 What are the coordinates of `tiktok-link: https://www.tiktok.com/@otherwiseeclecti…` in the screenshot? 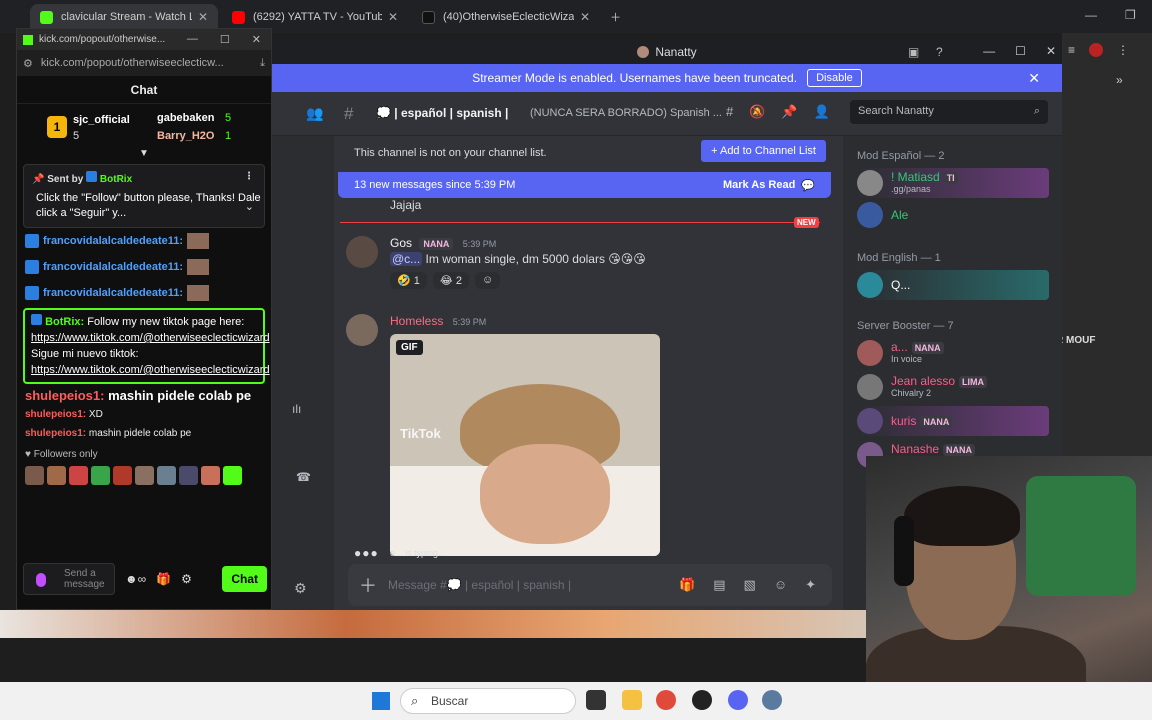 It's located at (150, 370).